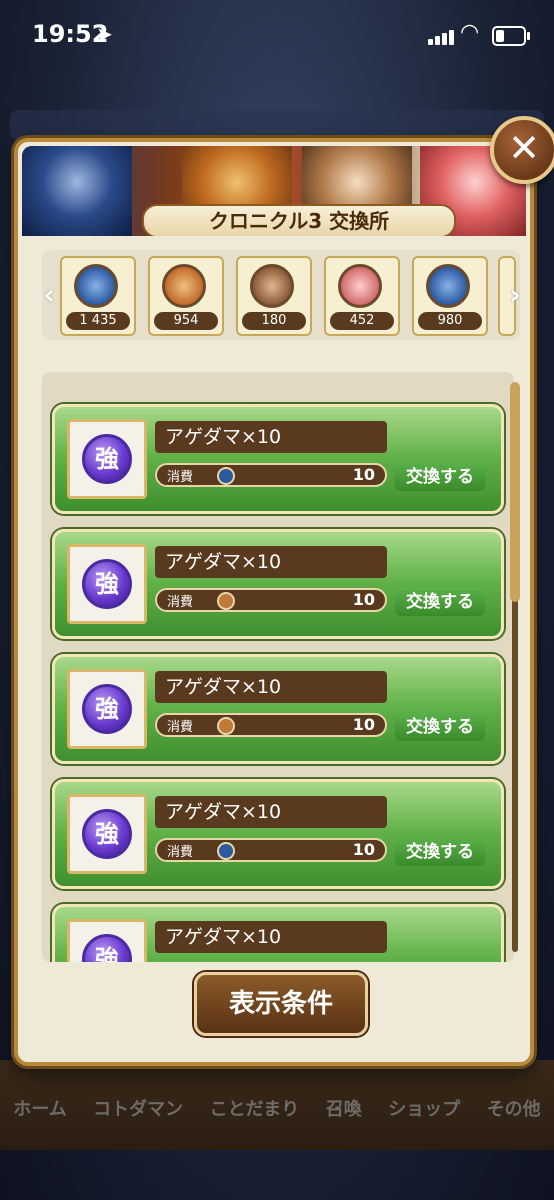 The height and width of the screenshot is (1200, 554). What do you see at coordinates (442, 35) in the screenshot?
I see `cellular-signal-icon` at bounding box center [442, 35].